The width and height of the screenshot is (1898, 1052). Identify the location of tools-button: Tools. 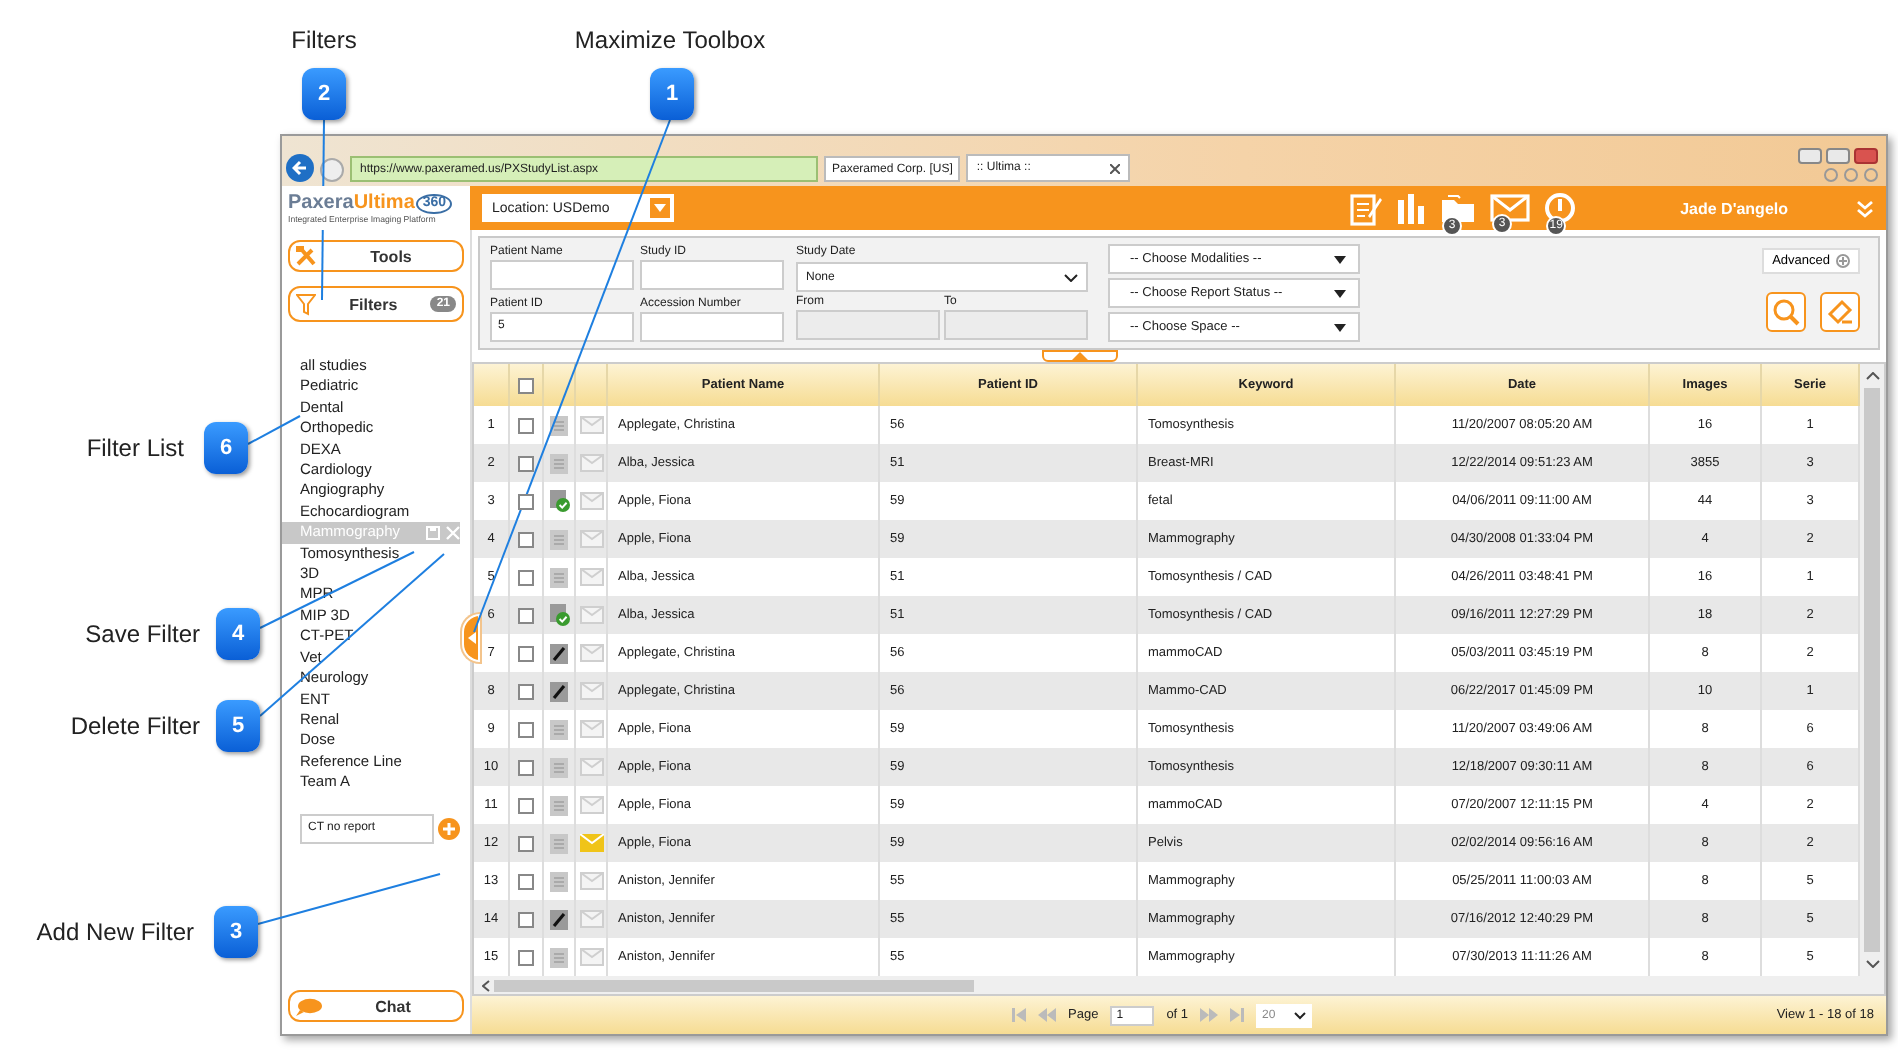
(376, 256).